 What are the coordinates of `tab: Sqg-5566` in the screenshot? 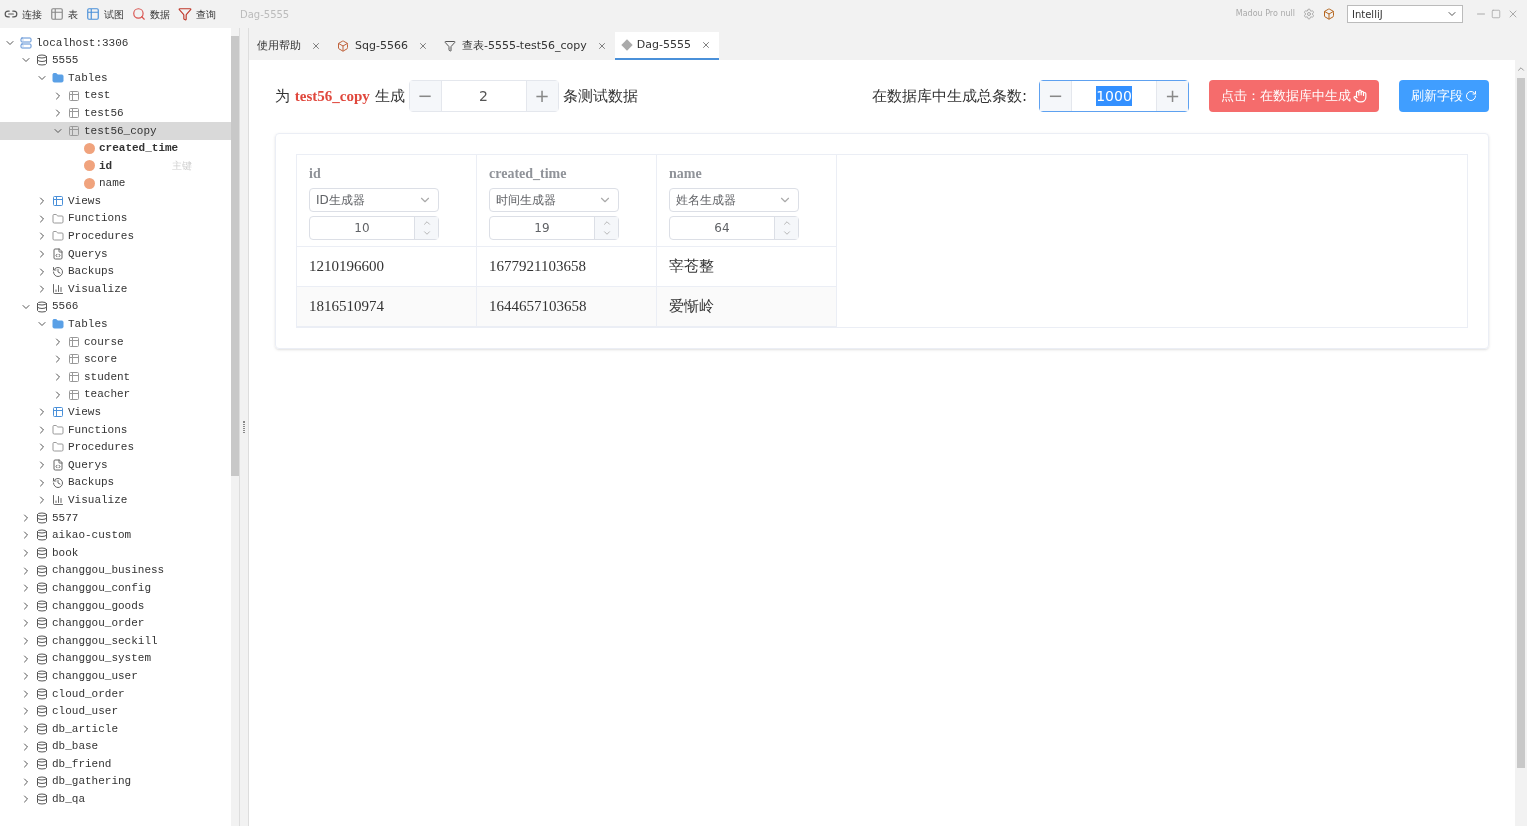 It's located at (382, 46).